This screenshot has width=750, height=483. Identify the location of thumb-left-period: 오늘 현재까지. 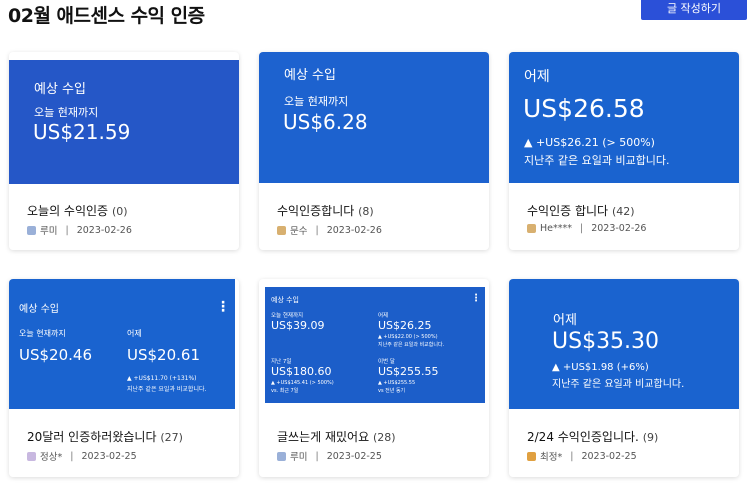
(42, 333).